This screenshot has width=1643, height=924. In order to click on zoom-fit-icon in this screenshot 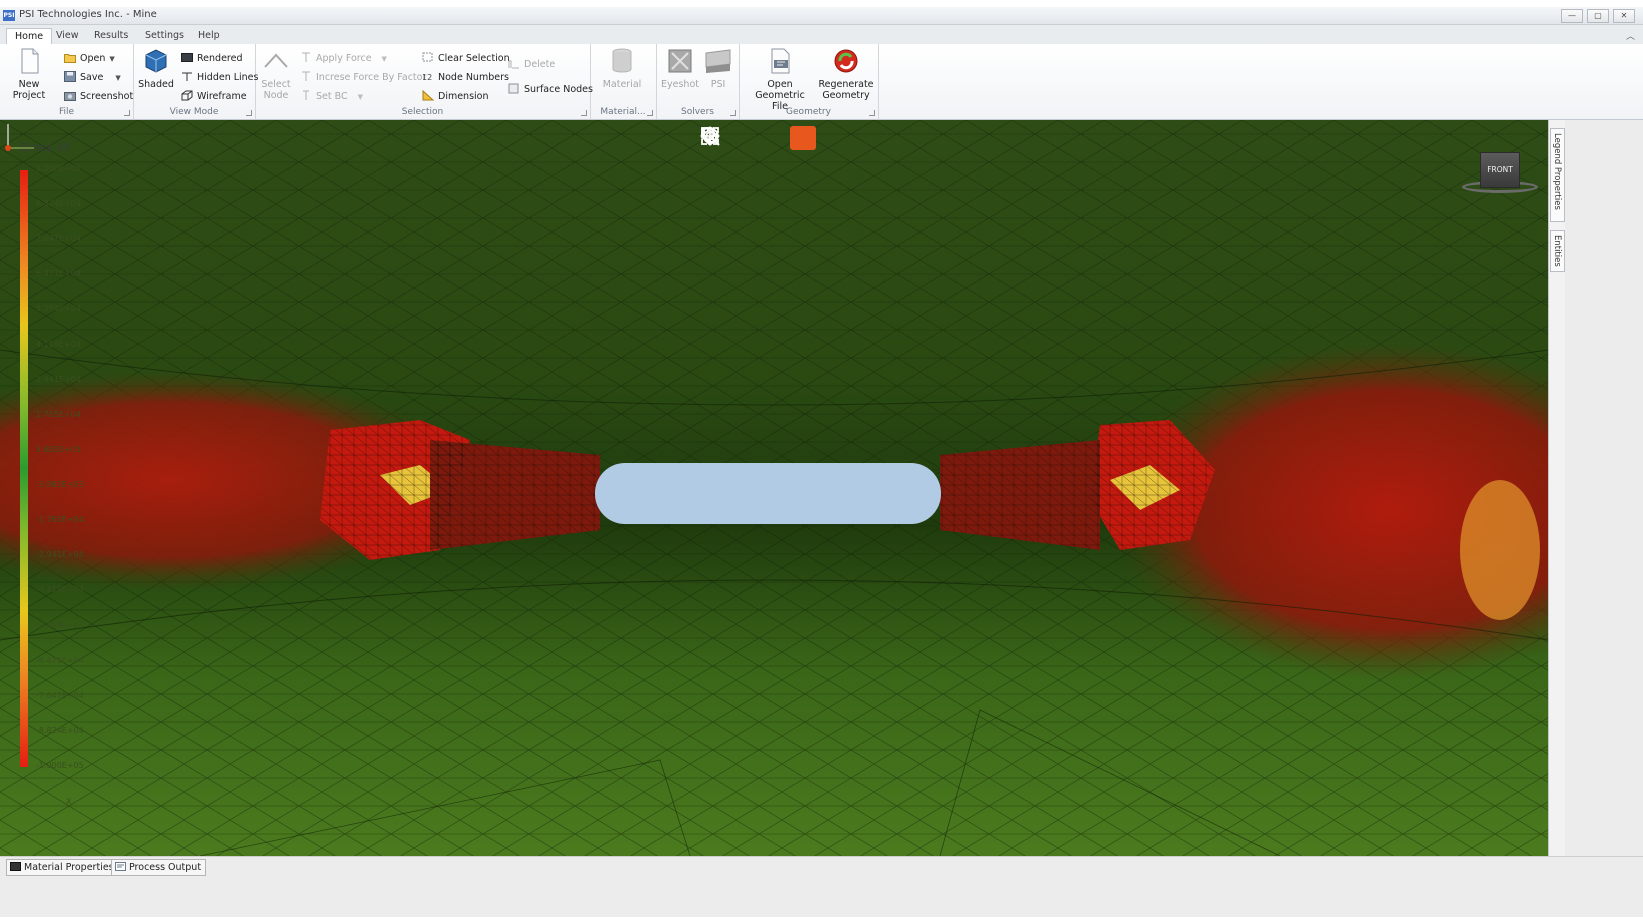, I will do `click(773, 138)`.